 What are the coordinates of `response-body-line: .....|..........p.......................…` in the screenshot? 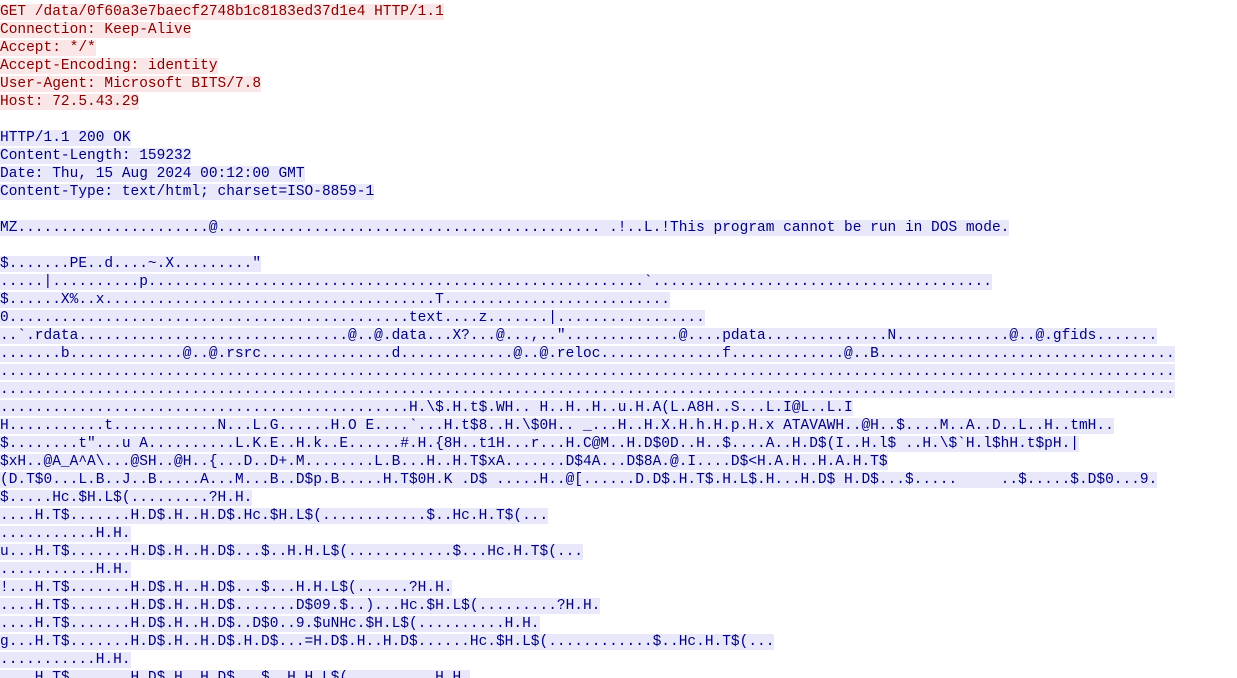 It's located at (618, 282).